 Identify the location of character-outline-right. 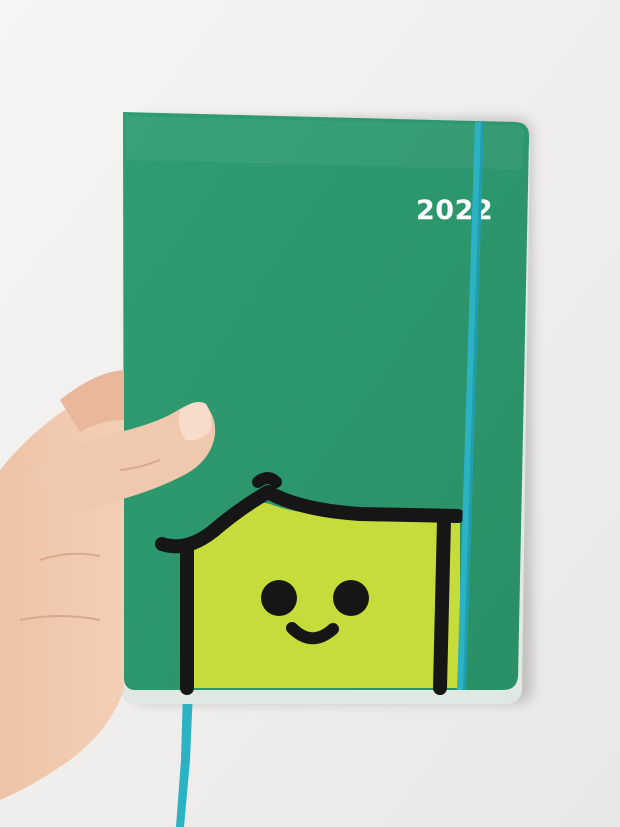
(442, 604).